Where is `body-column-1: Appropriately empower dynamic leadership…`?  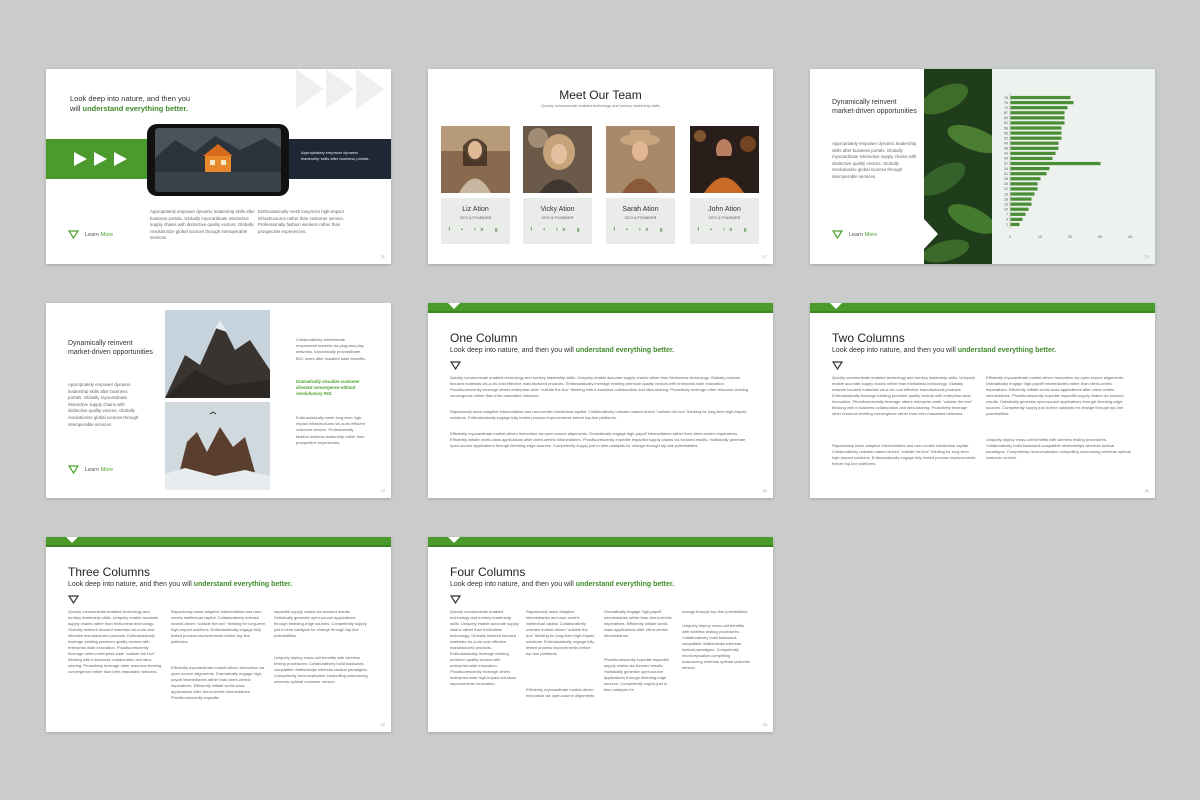 body-column-1: Appropriately empower dynamic leadership… is located at coordinates (202, 225).